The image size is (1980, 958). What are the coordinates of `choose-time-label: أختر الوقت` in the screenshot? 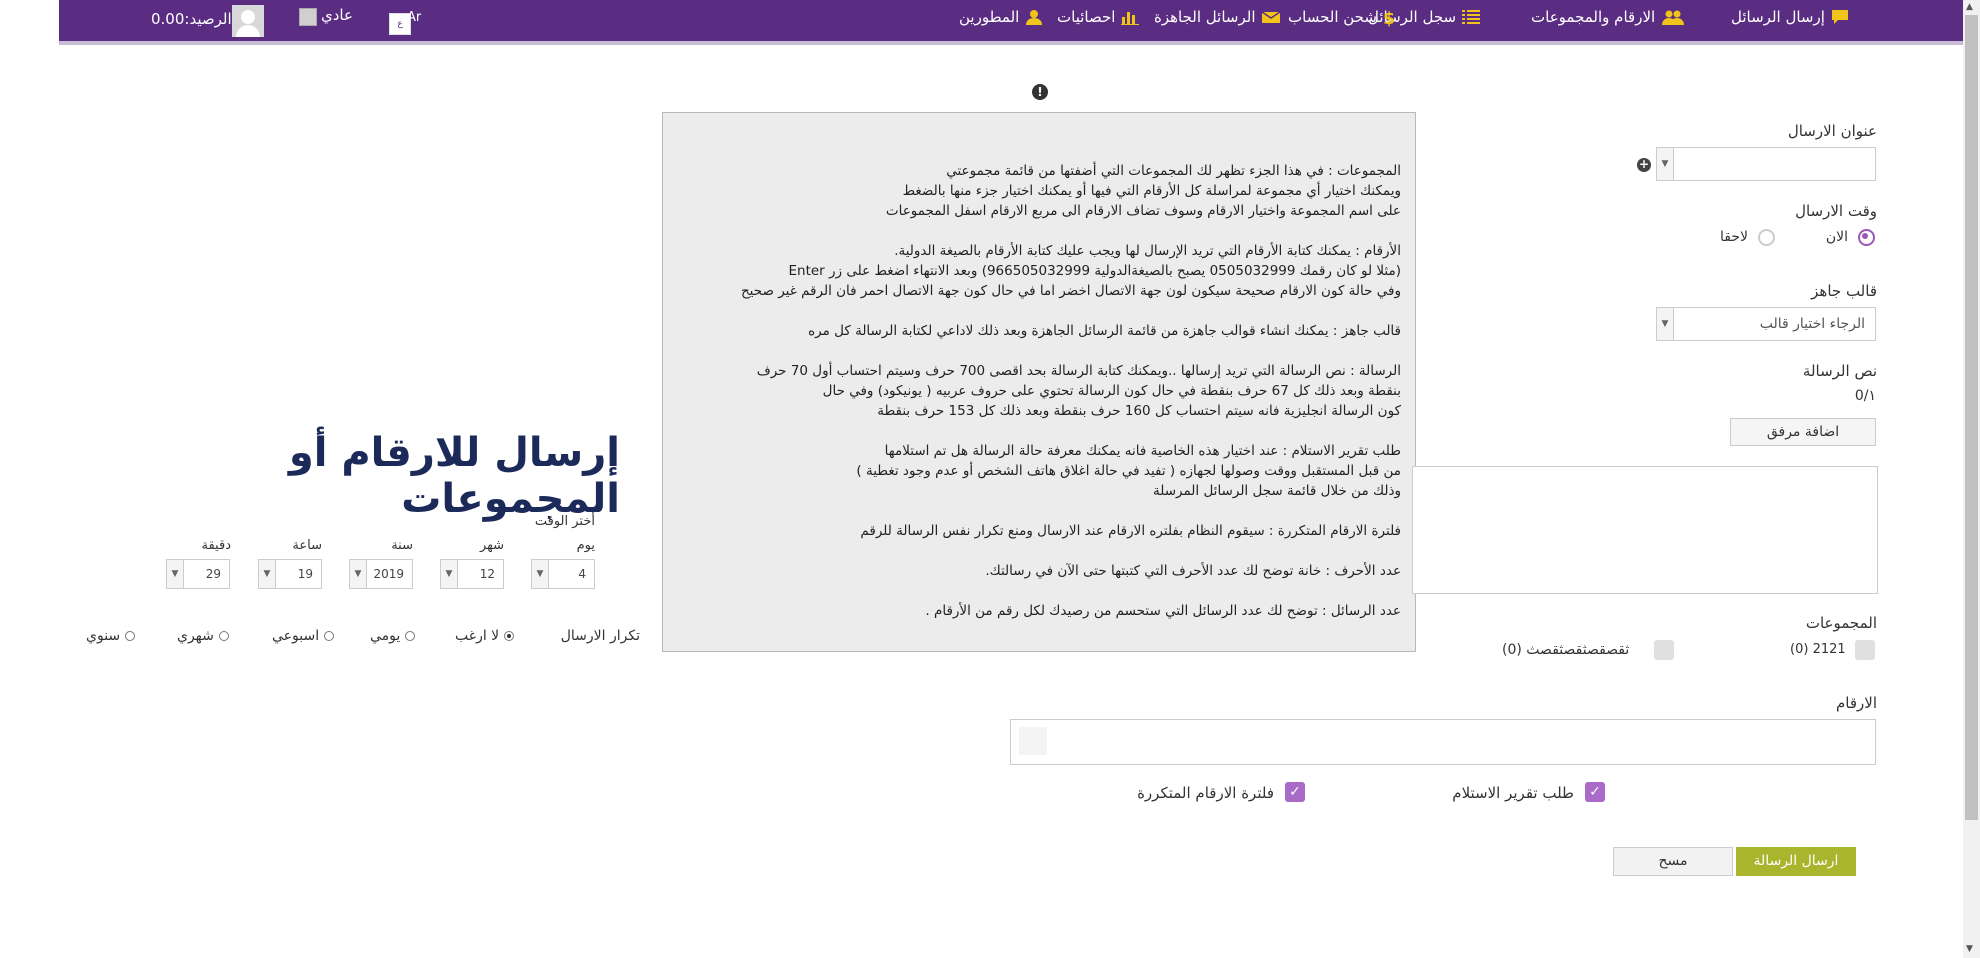 It's located at (564, 521).